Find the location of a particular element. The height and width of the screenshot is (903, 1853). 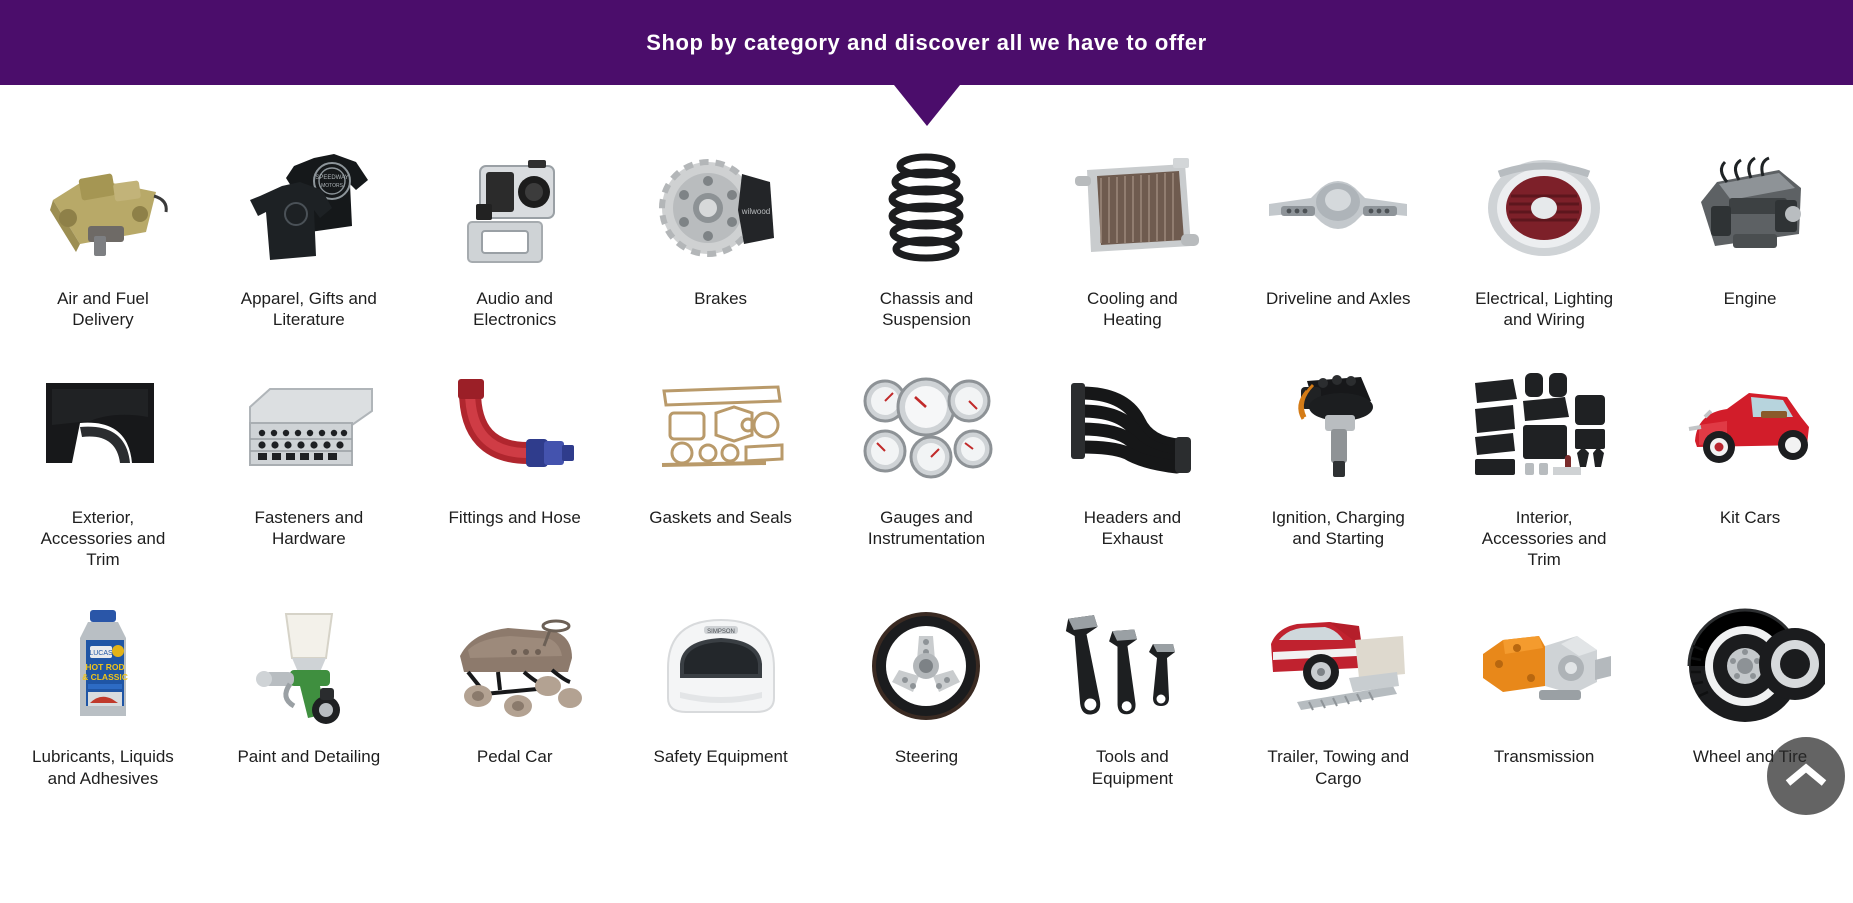

category-label: Fittings and Hose is located at coordinates (514, 517).